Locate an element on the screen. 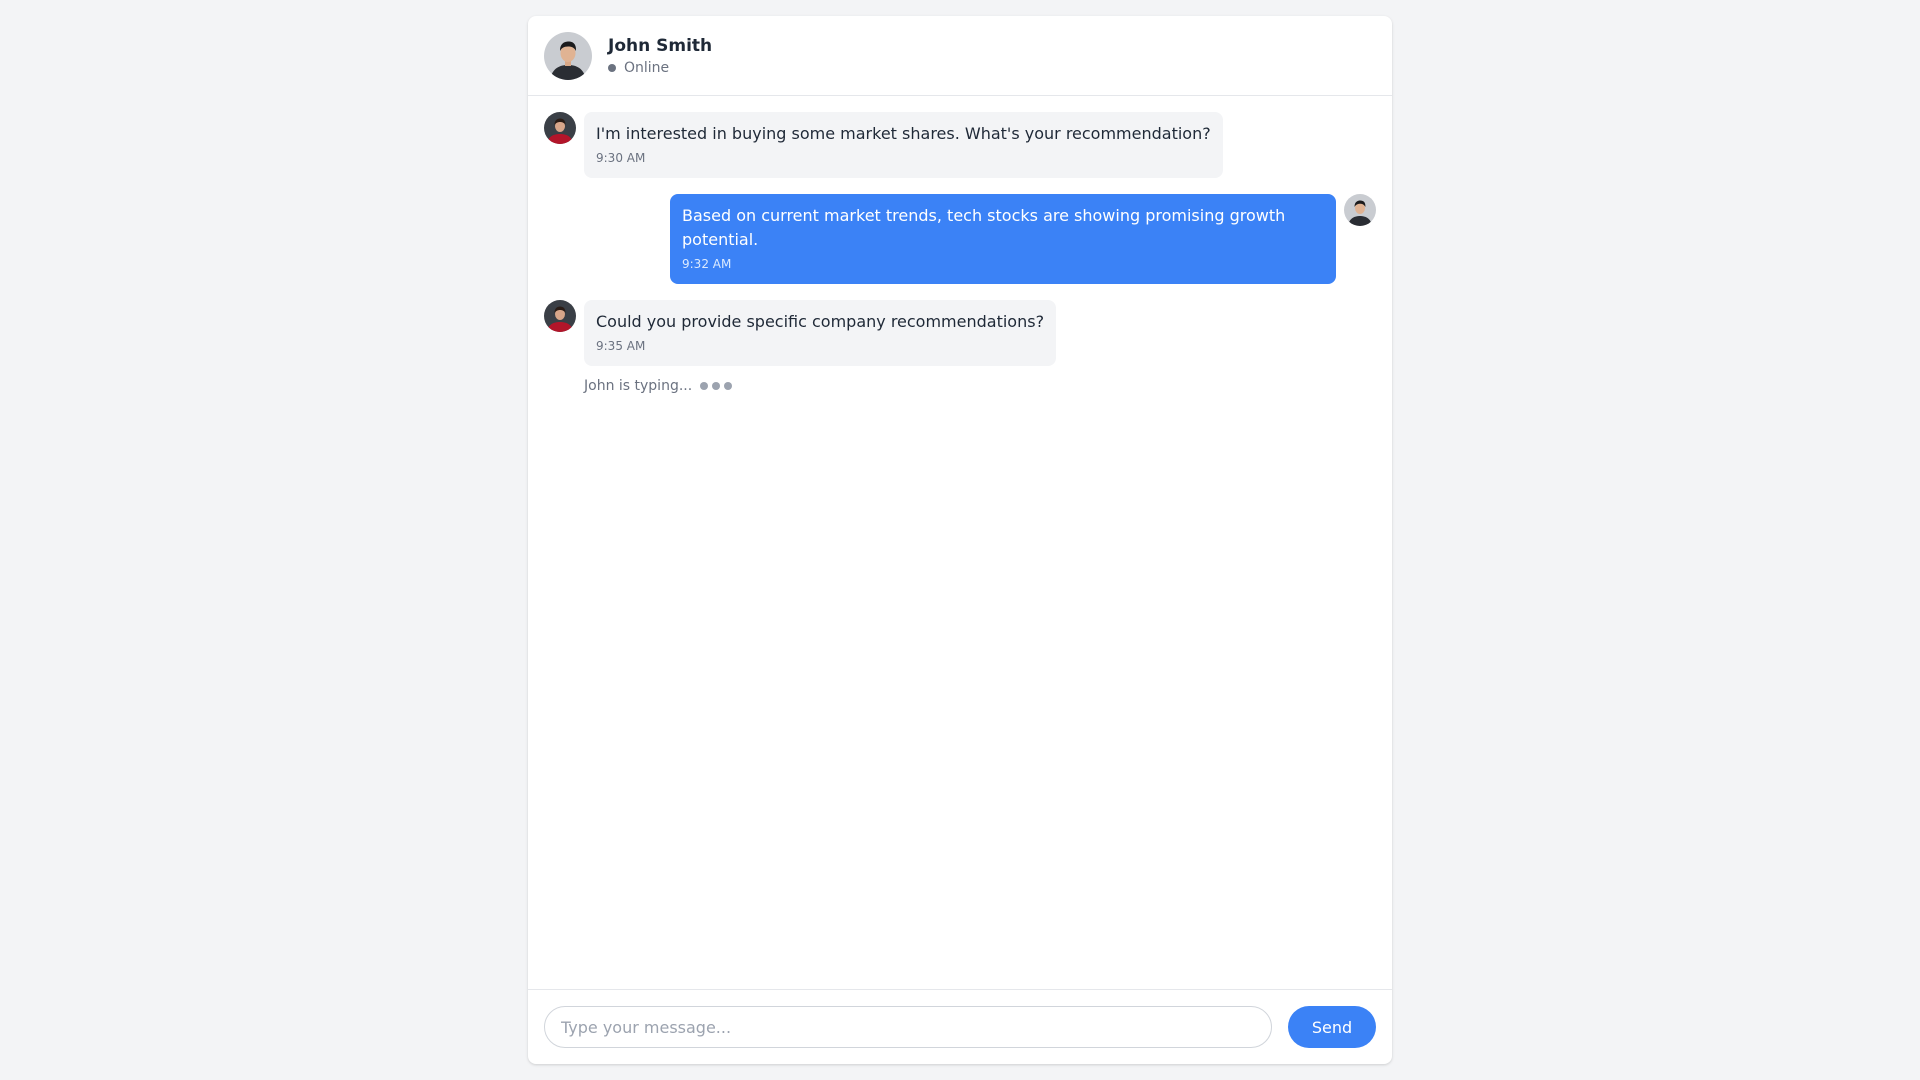  message-timestamp: 9:32 AM is located at coordinates (707, 264).